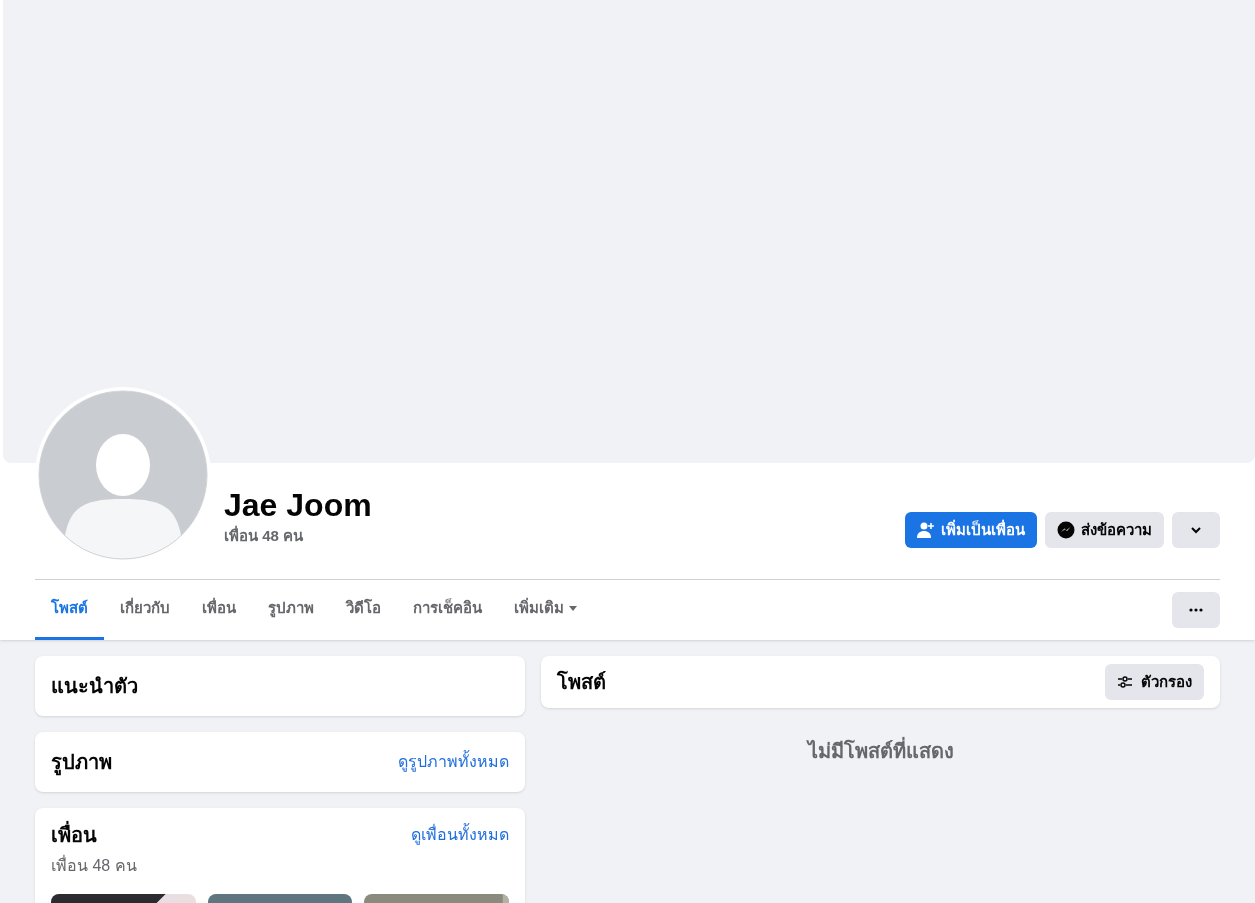  What do you see at coordinates (453, 762) in the screenshot?
I see `see-all-photos-link: ดูรูปภาพทั้งหมด` at bounding box center [453, 762].